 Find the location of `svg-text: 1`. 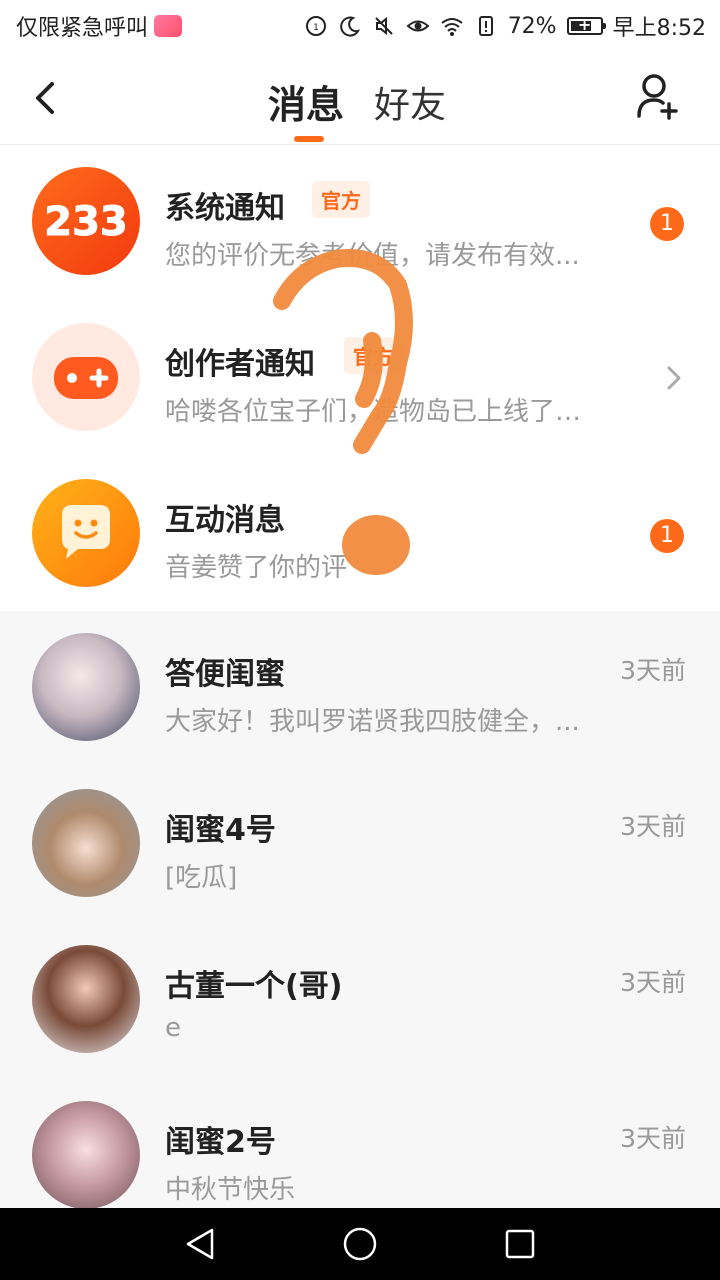

svg-text: 1 is located at coordinates (316, 28).